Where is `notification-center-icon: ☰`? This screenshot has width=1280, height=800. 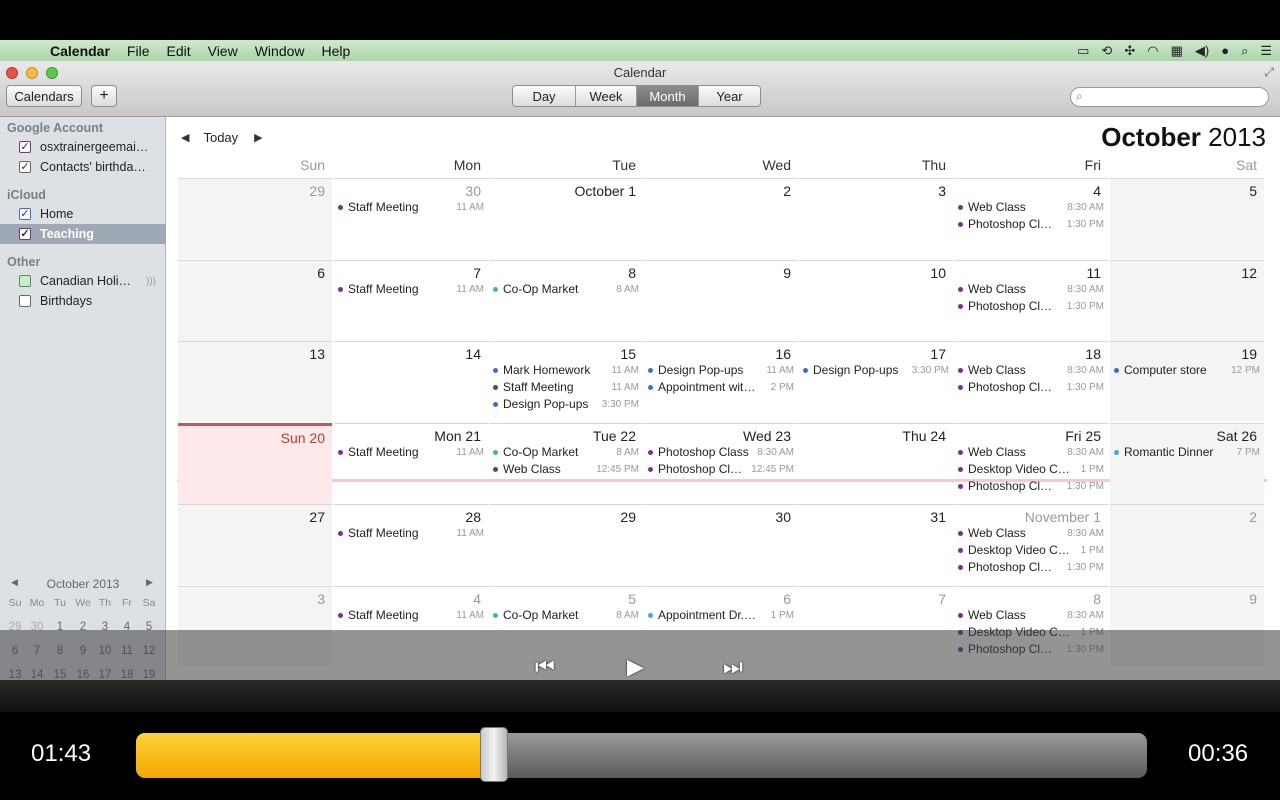 notification-center-icon: ☰ is located at coordinates (1266, 51).